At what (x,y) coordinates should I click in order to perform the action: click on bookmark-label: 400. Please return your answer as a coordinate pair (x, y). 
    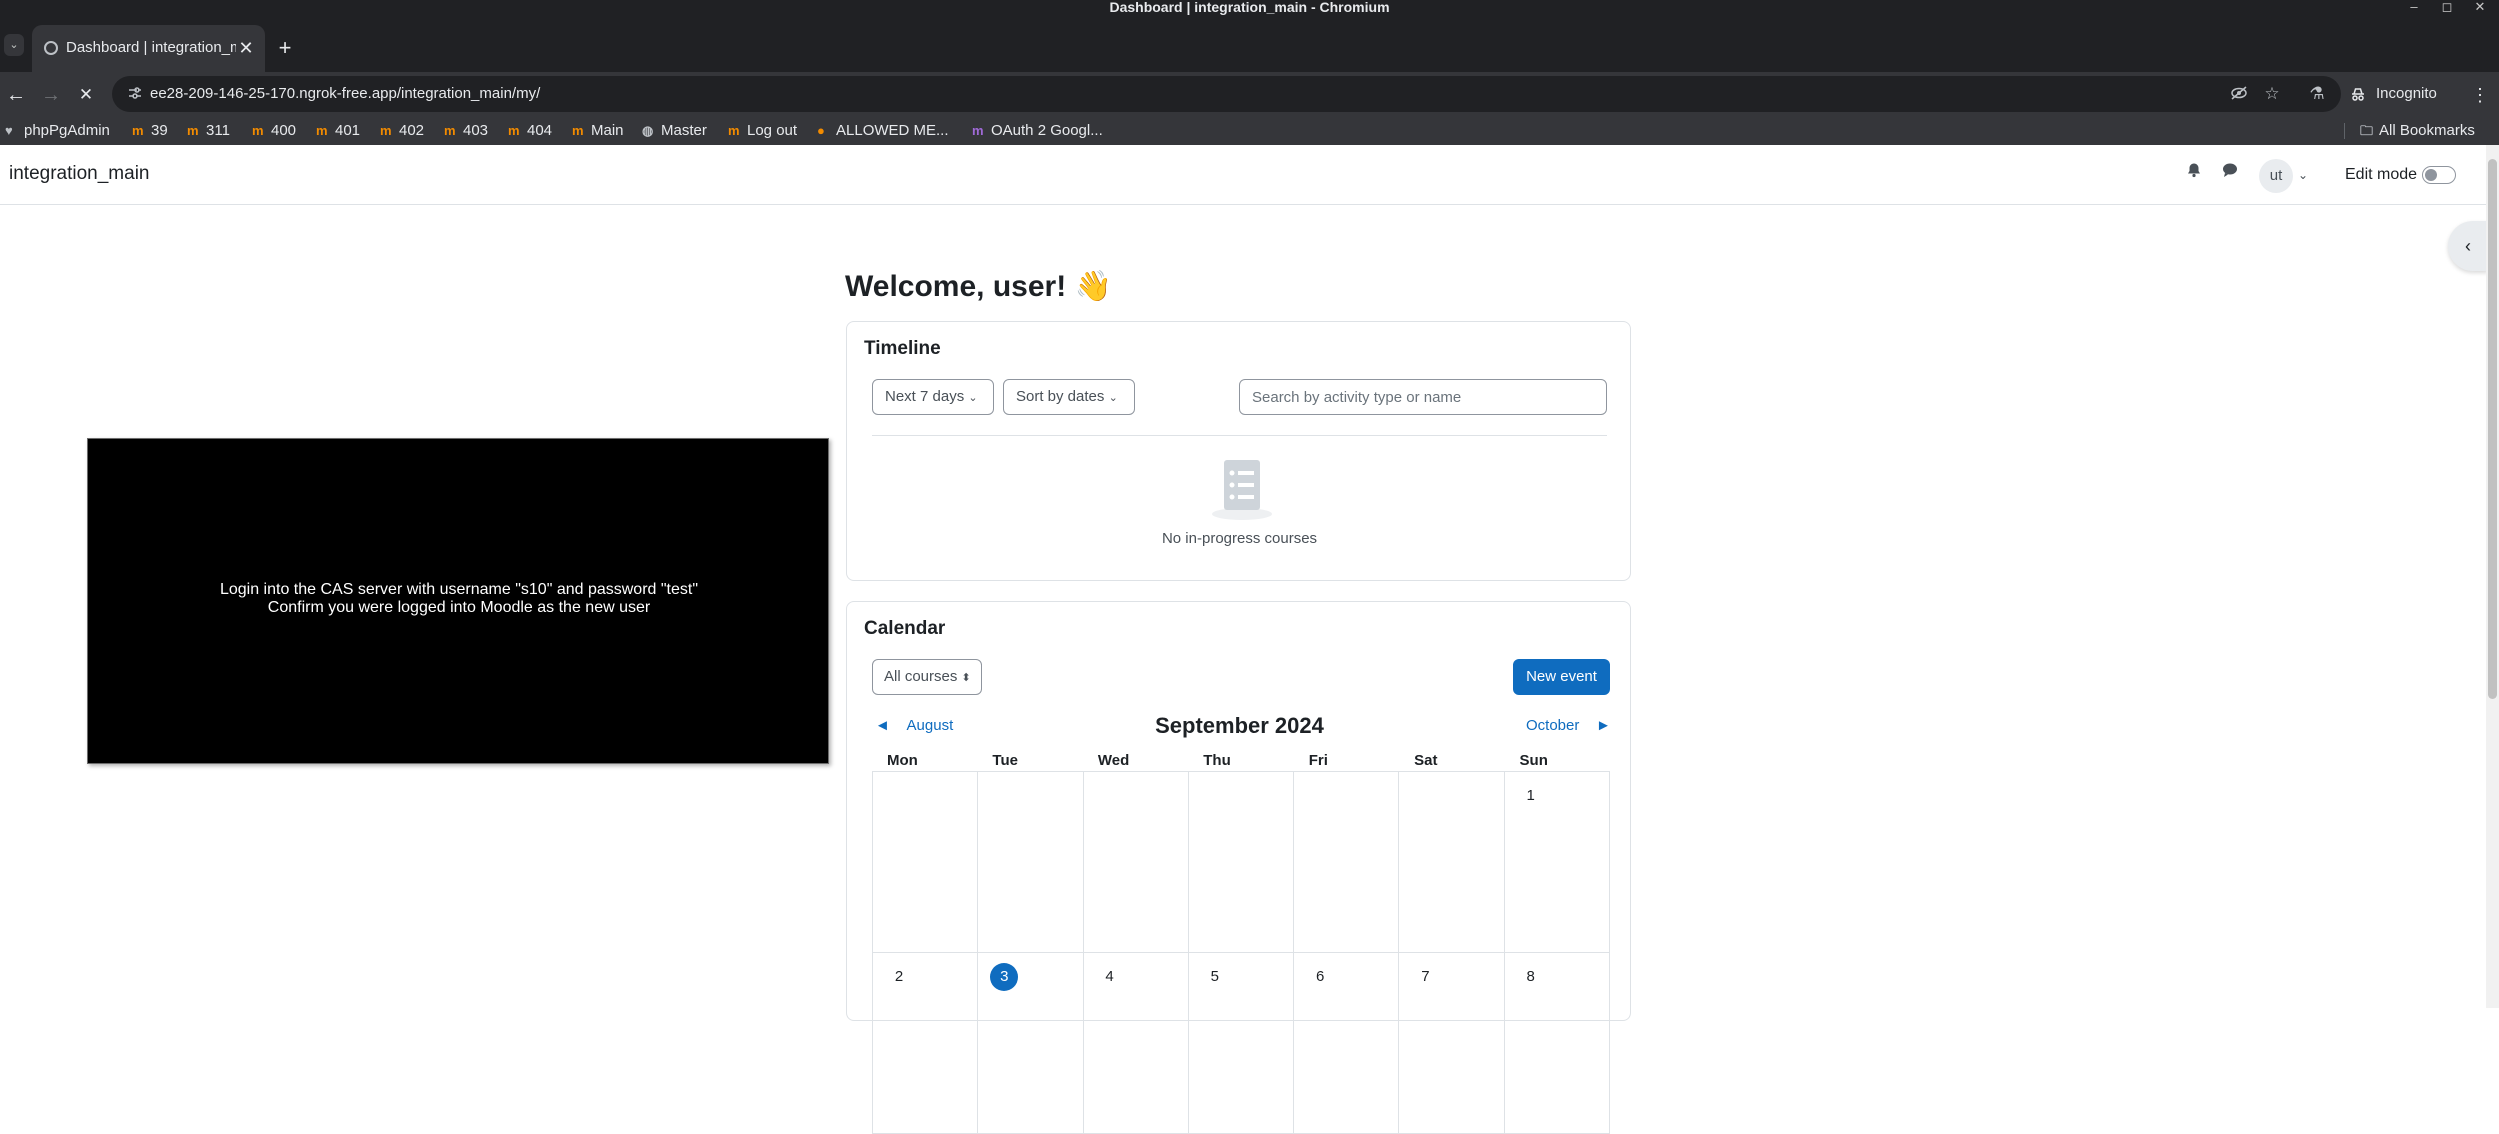
    Looking at the image, I should click on (284, 130).